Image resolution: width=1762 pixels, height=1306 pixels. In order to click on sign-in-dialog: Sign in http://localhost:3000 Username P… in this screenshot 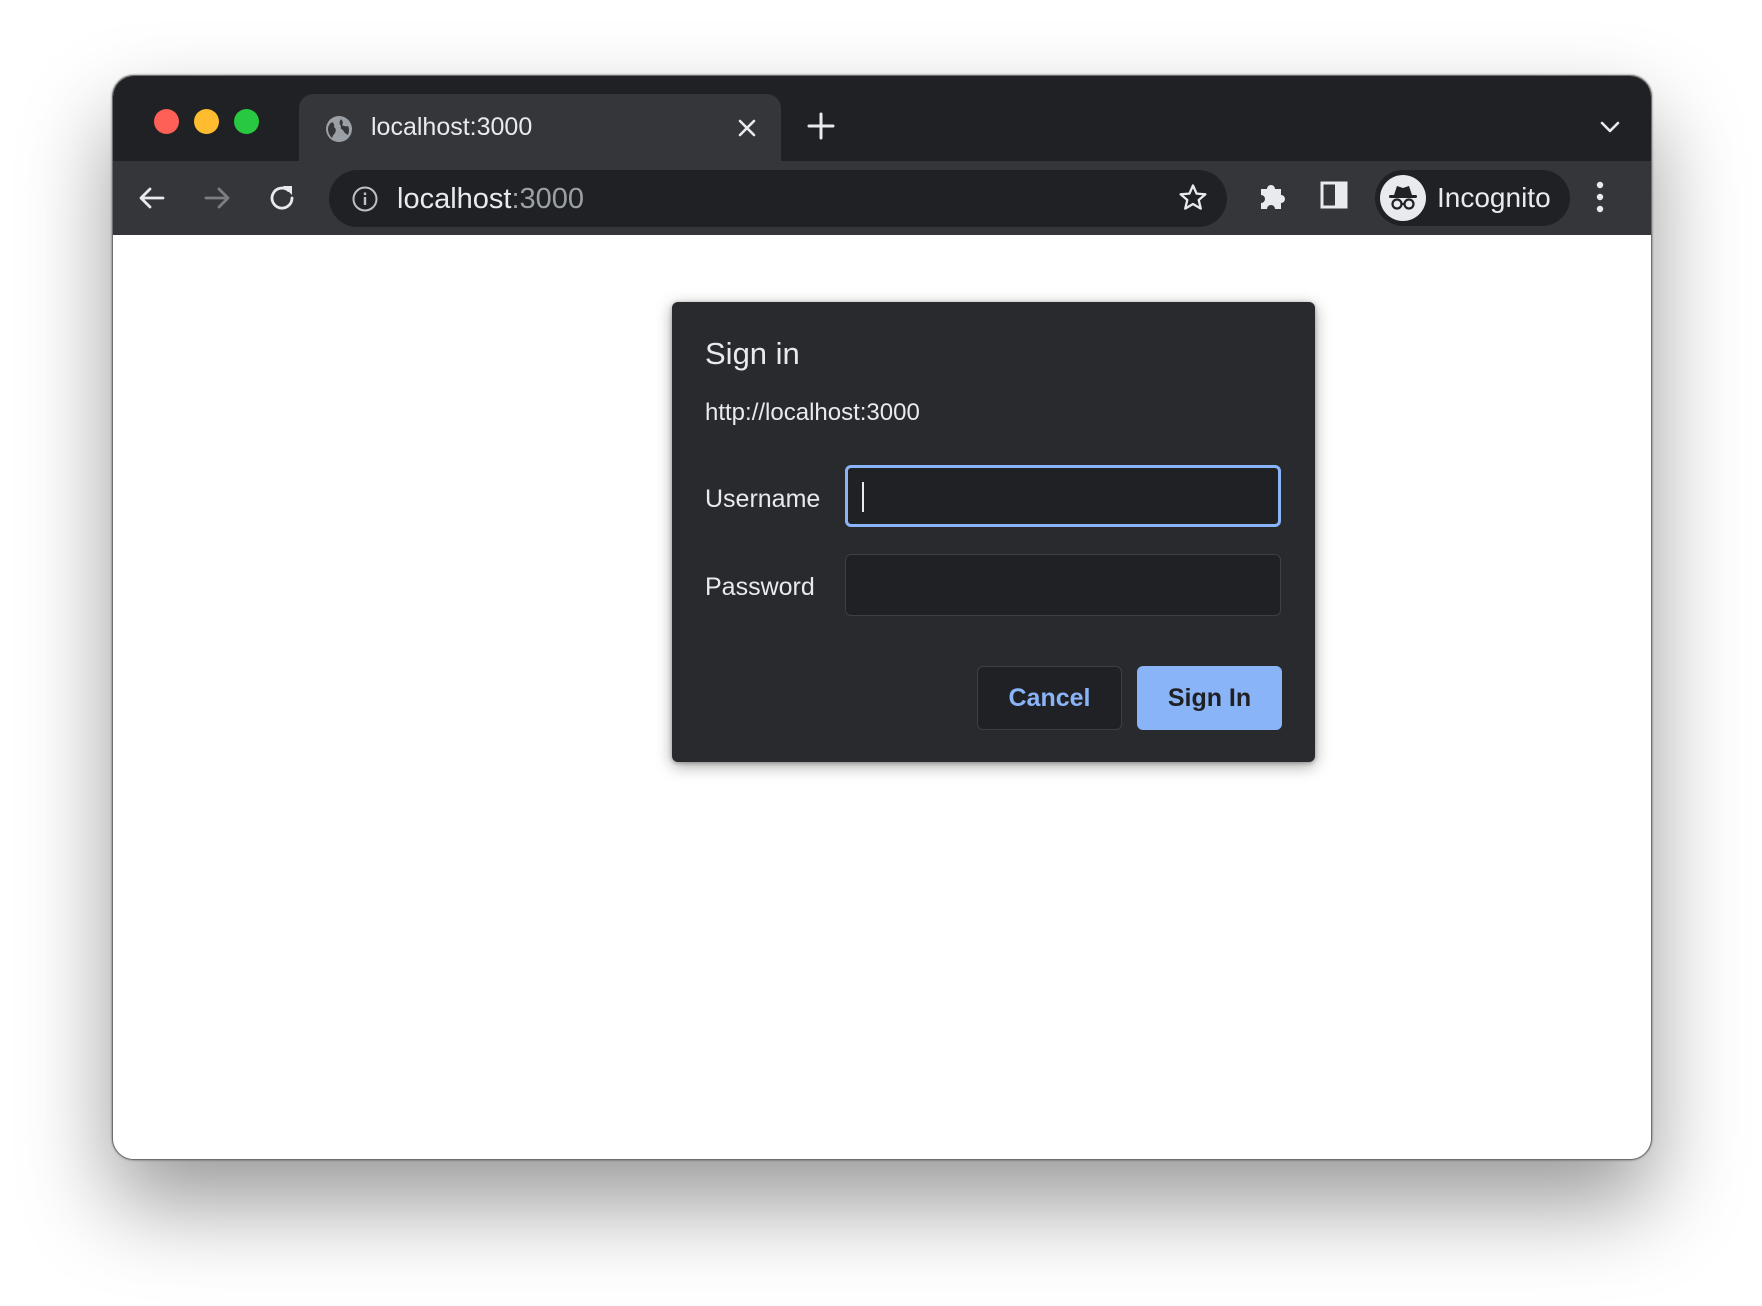, I will do `click(993, 532)`.